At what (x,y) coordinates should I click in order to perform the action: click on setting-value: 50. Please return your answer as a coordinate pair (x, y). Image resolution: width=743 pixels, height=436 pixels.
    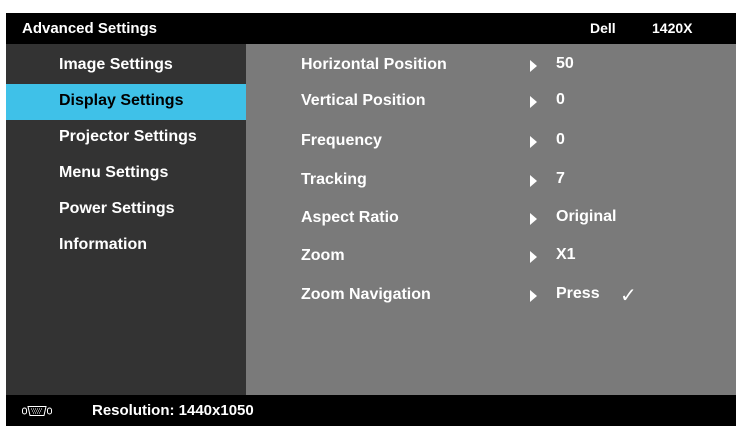
    Looking at the image, I should click on (565, 63).